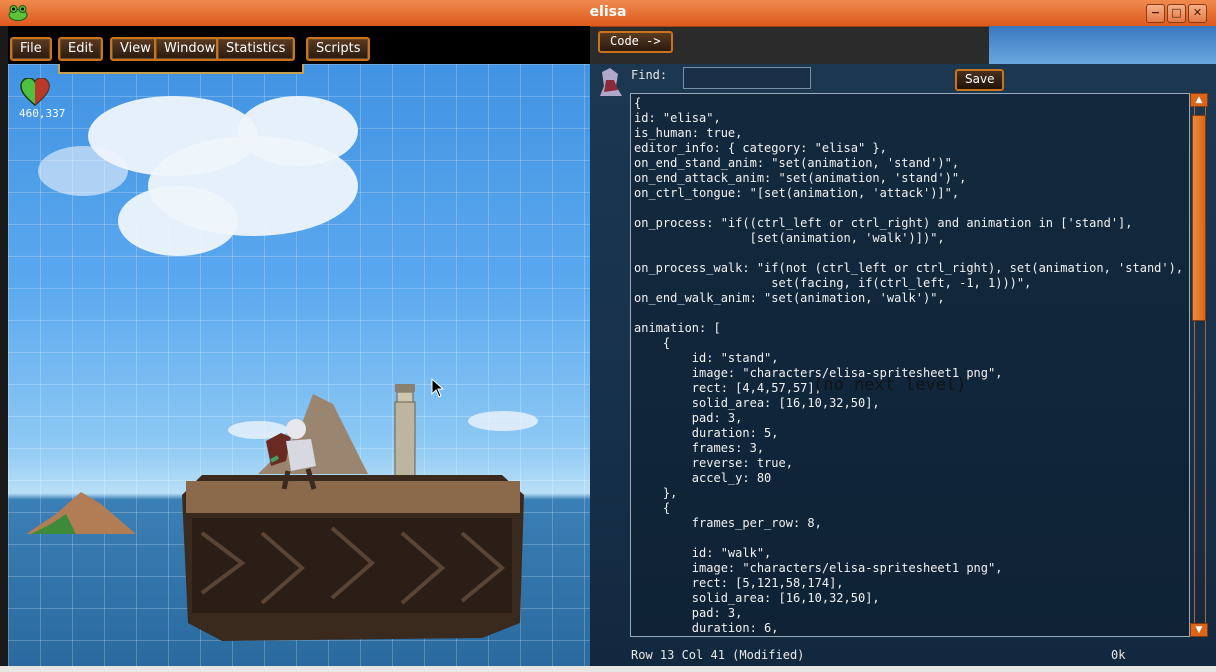 The width and height of the screenshot is (1216, 672). What do you see at coordinates (747, 78) in the screenshot?
I see `find-input` at bounding box center [747, 78].